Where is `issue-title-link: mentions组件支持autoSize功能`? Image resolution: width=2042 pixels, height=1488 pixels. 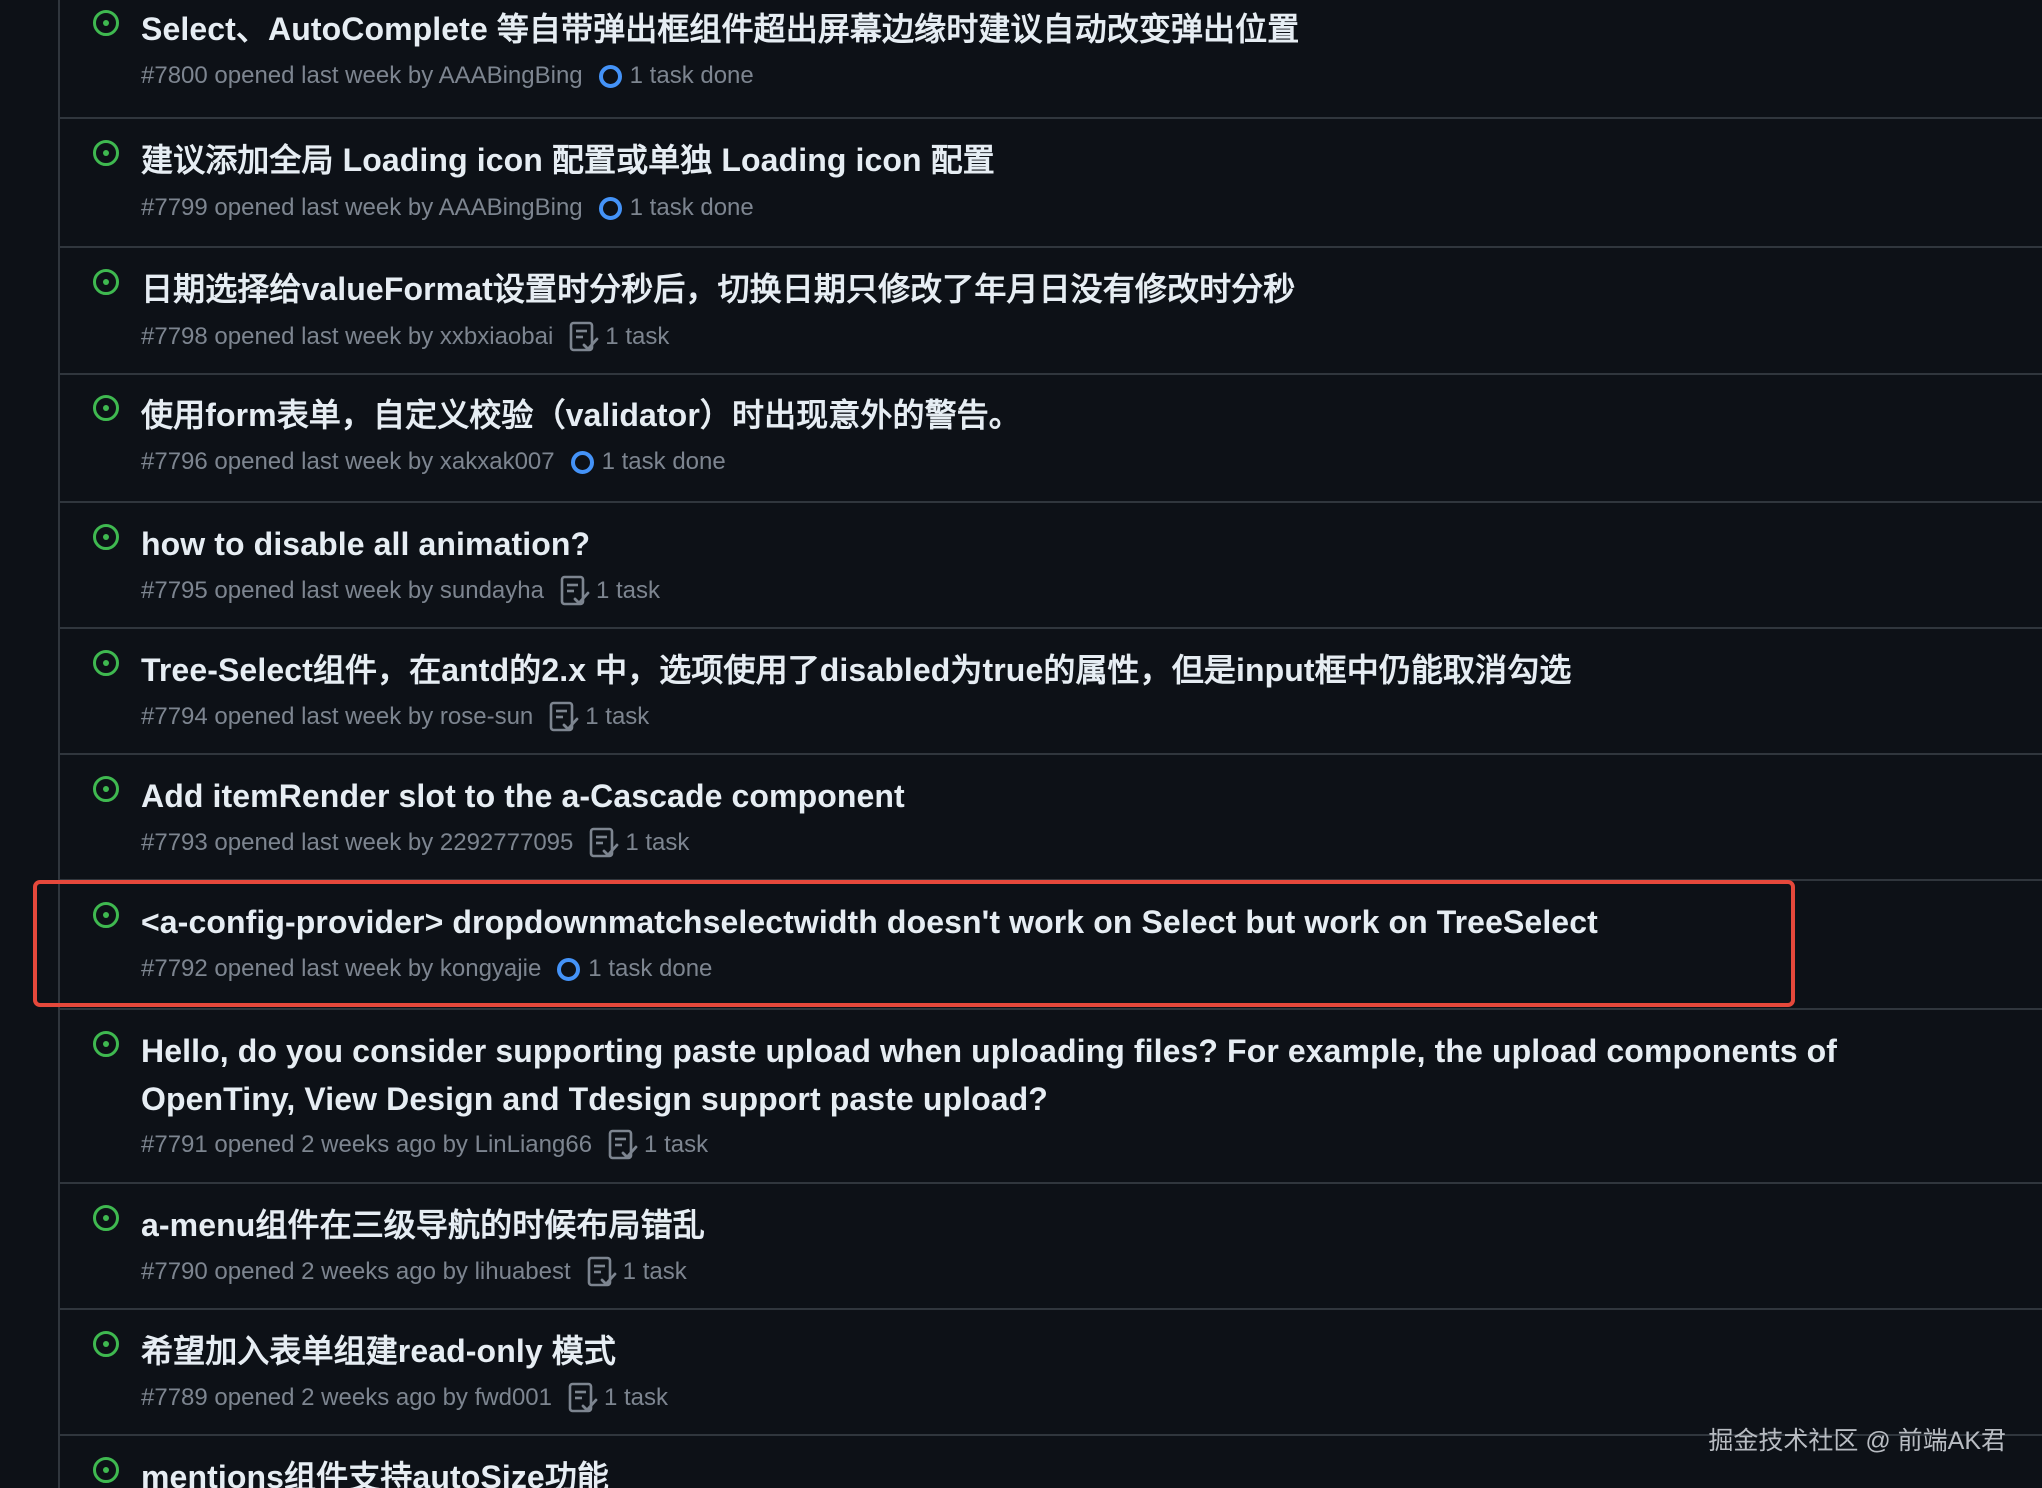
issue-title-link: mentions组件支持autoSize功能 is located at coordinates (981, 1470).